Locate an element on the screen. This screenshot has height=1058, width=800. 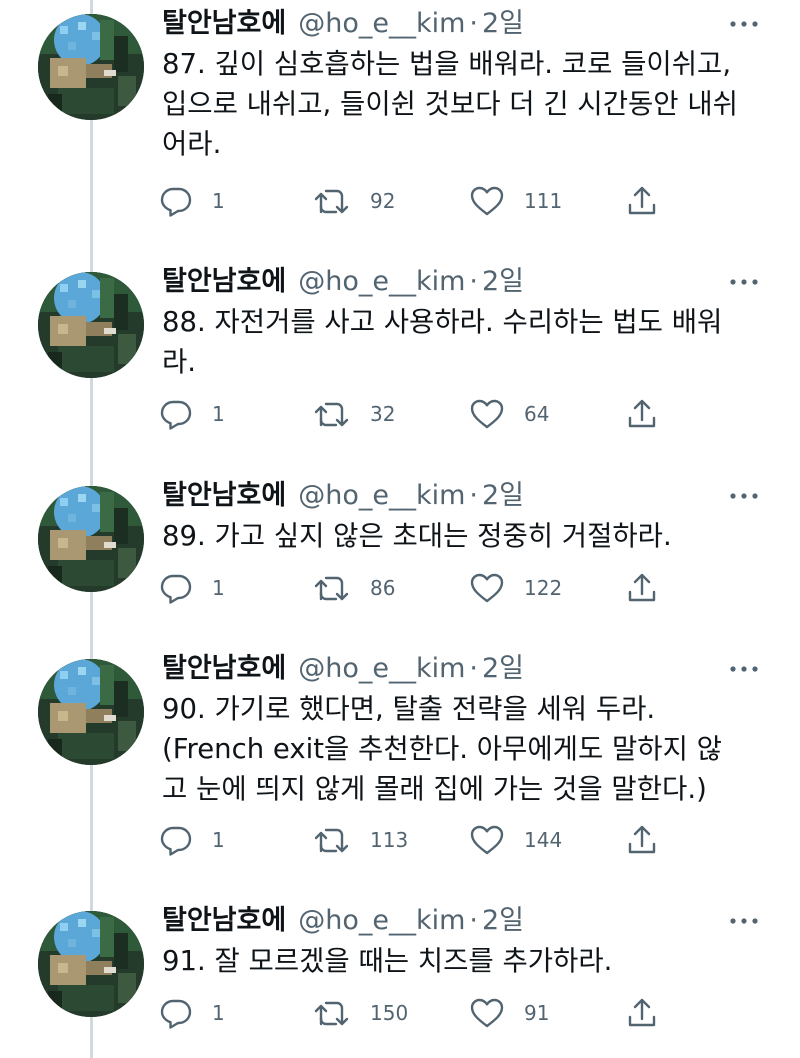
retweet-count: 86 is located at coordinates (383, 588).